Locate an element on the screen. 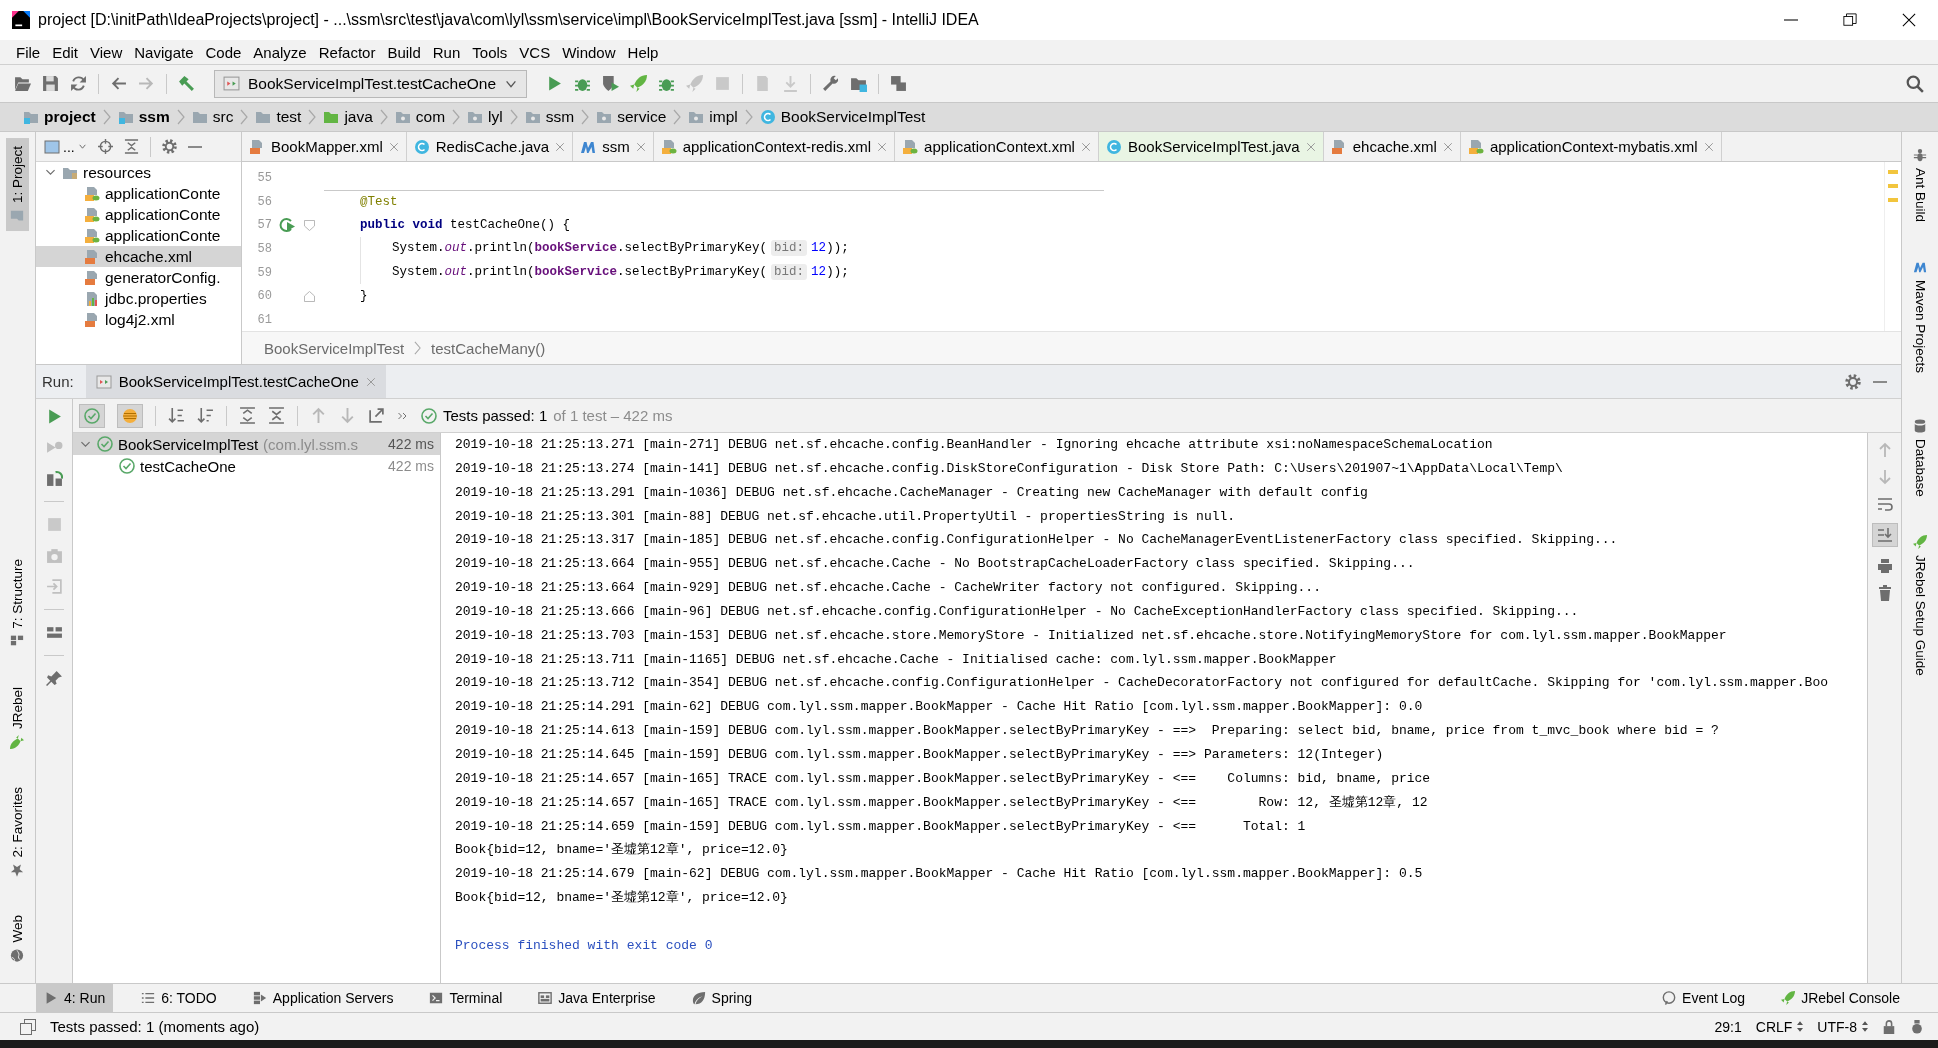  sort-alpha-icon is located at coordinates (176, 415).